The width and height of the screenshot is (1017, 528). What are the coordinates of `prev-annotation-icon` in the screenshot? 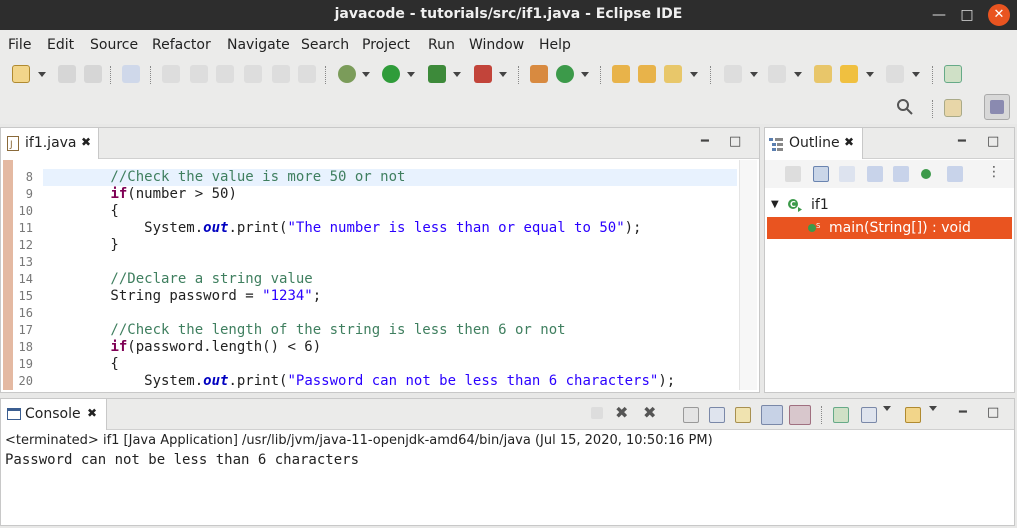 It's located at (225, 74).